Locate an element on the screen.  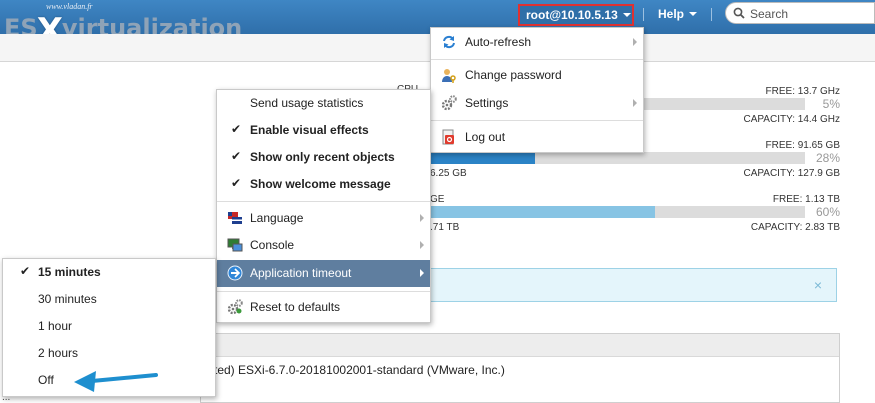
menu-item-show-welcome-message: ✔ Show welcome message is located at coordinates (323, 184).